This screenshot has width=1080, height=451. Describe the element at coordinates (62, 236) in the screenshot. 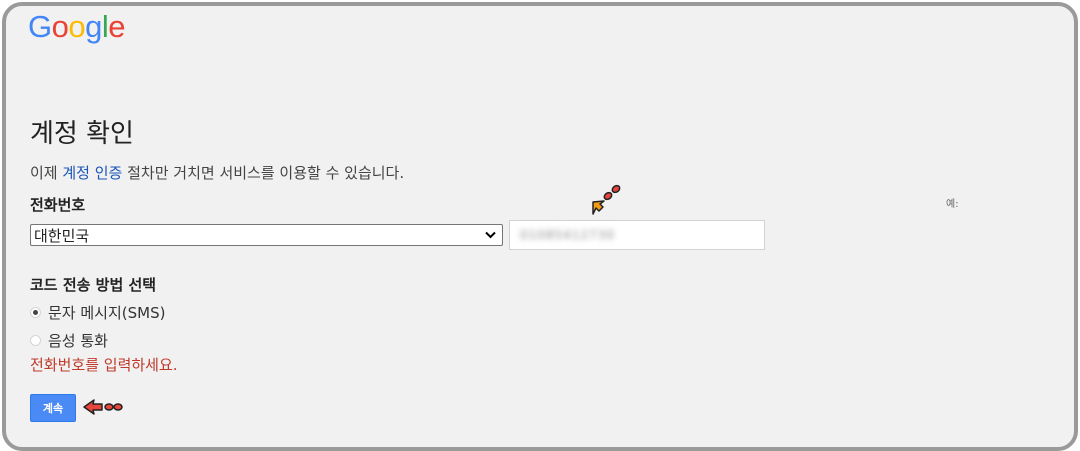

I see `country-select-value: 대한민국` at that location.